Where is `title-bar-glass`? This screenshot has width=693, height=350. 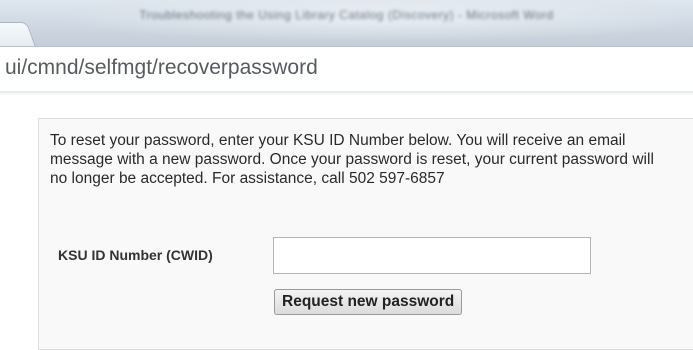 title-bar-glass is located at coordinates (346, 23).